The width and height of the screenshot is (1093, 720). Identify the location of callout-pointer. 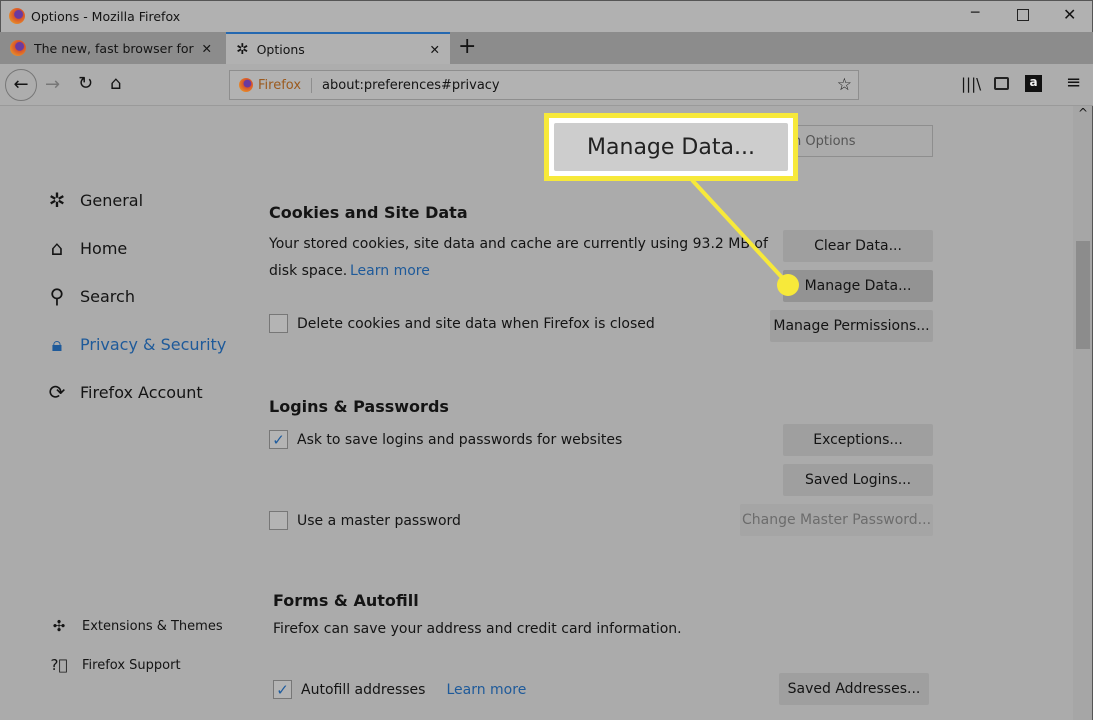
(744, 237).